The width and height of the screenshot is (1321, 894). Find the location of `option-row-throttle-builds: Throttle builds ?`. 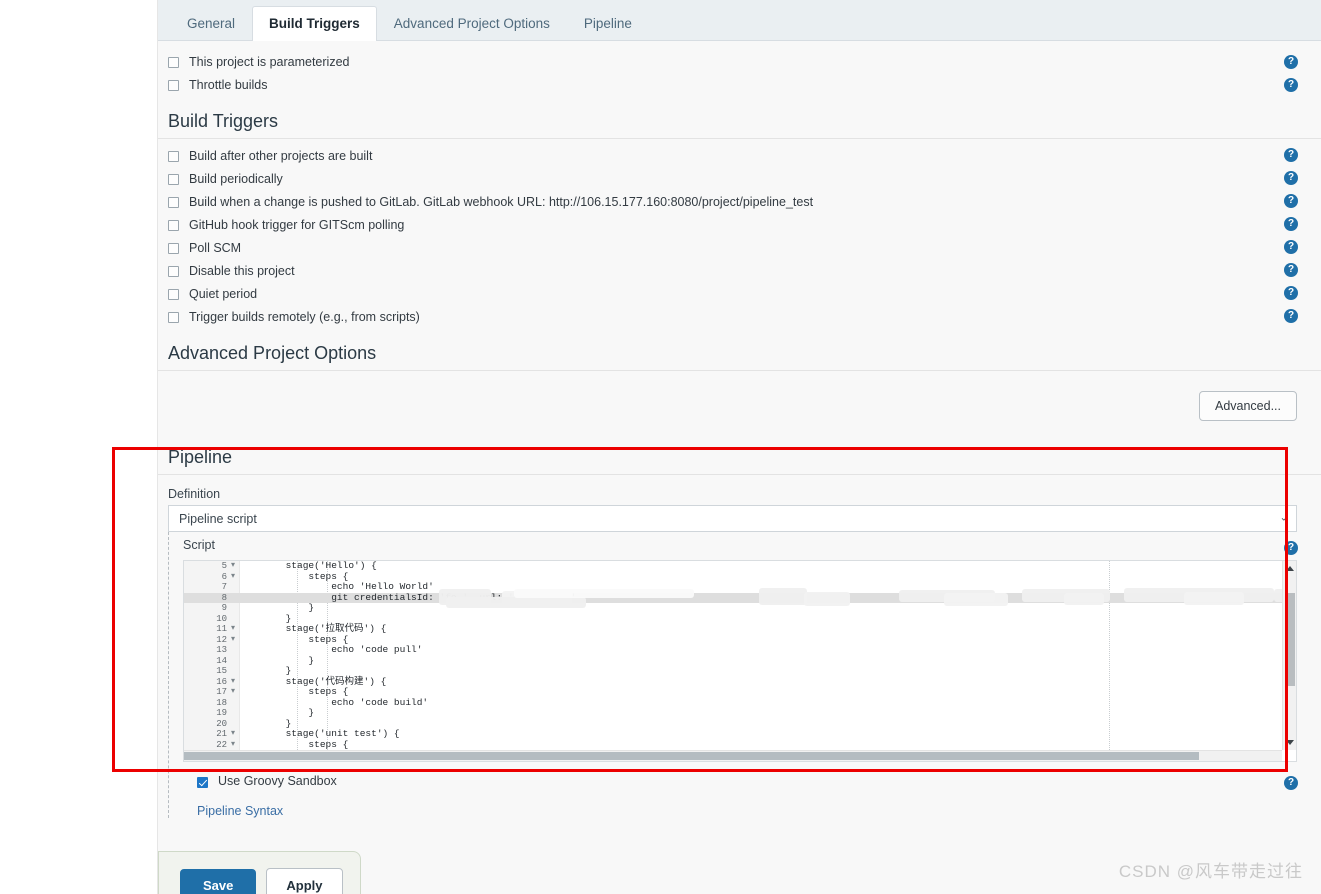

option-row-throttle-builds: Throttle builds ? is located at coordinates (739, 85).